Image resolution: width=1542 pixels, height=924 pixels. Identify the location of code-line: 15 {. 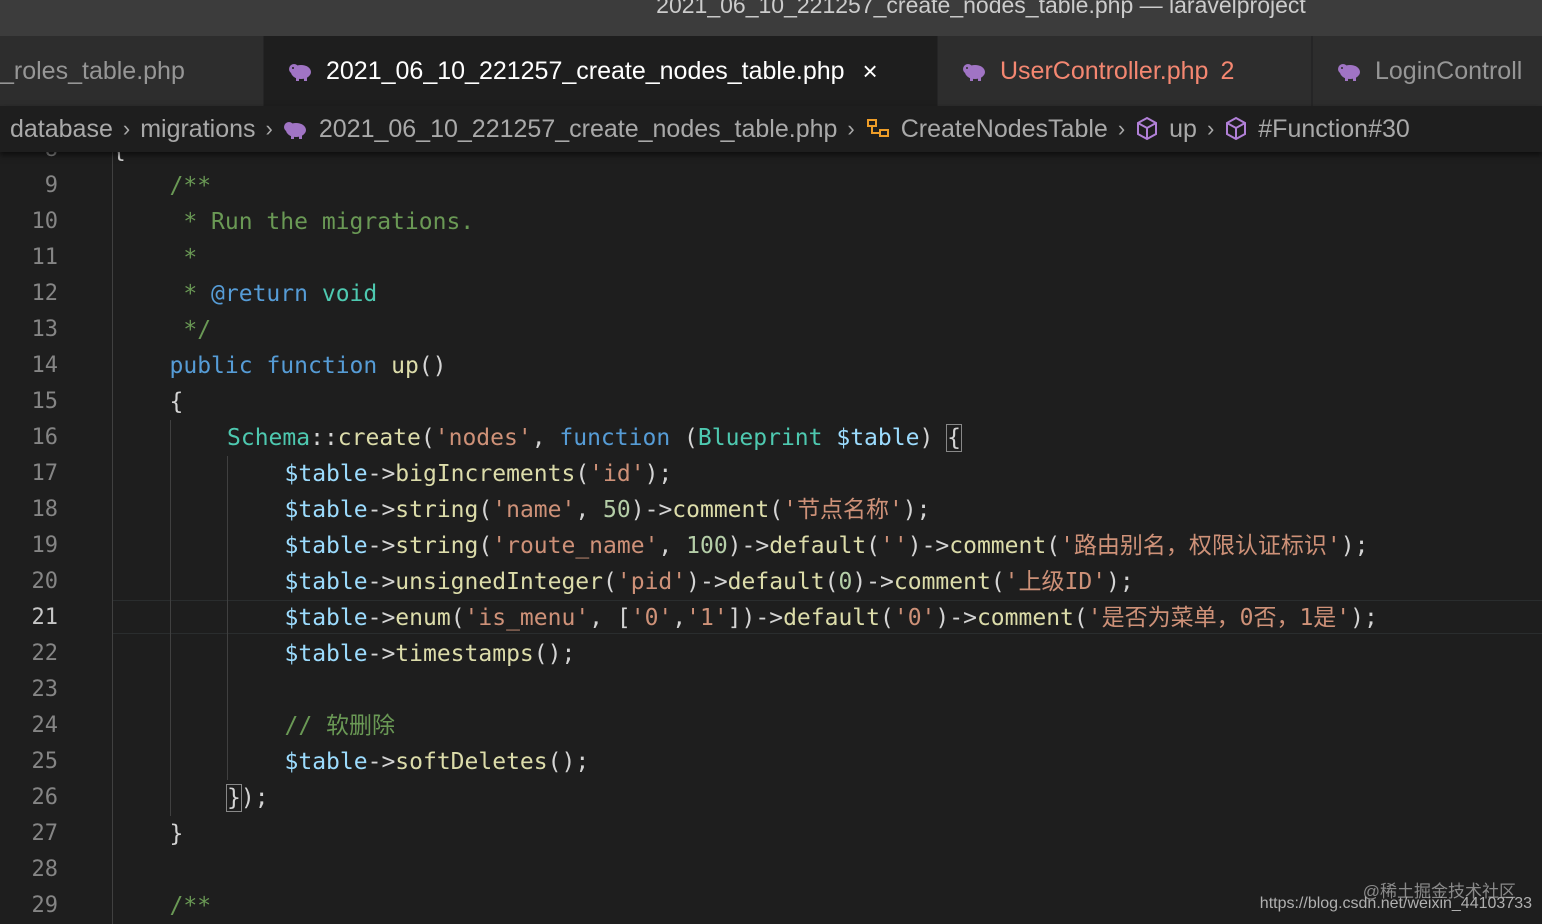
(771, 402).